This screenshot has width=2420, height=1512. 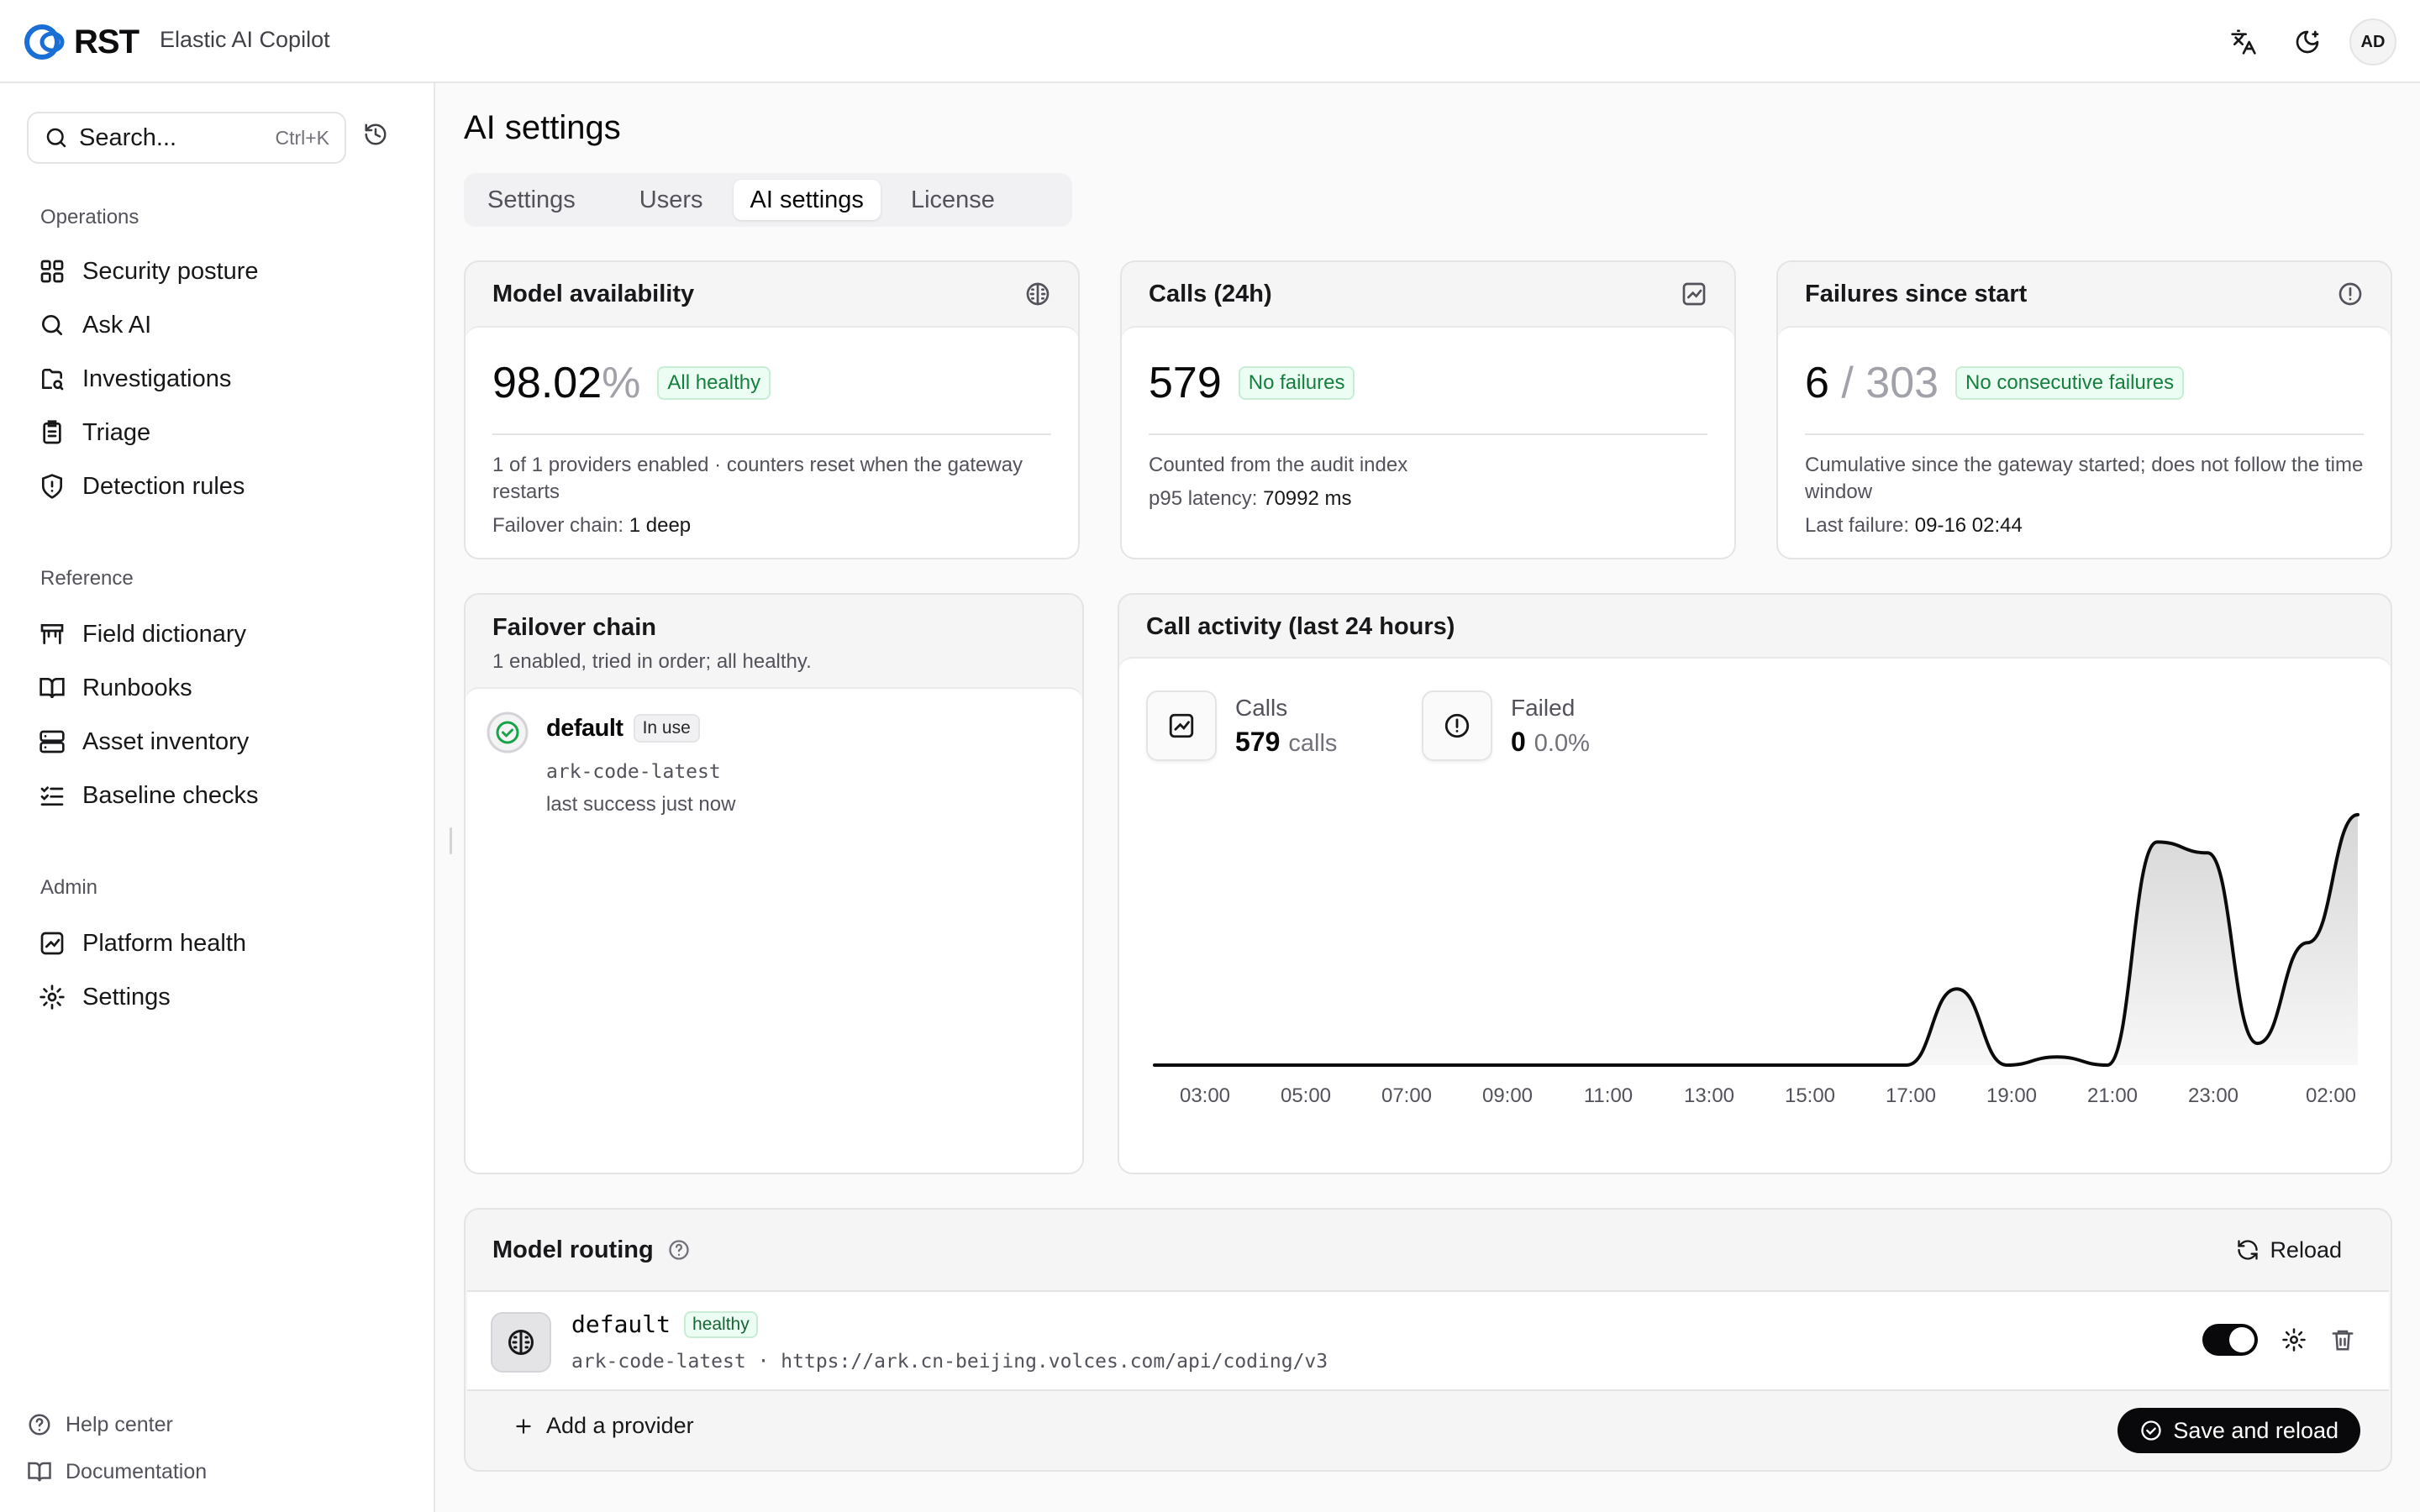 I want to click on server-icon, so click(x=52, y=741).